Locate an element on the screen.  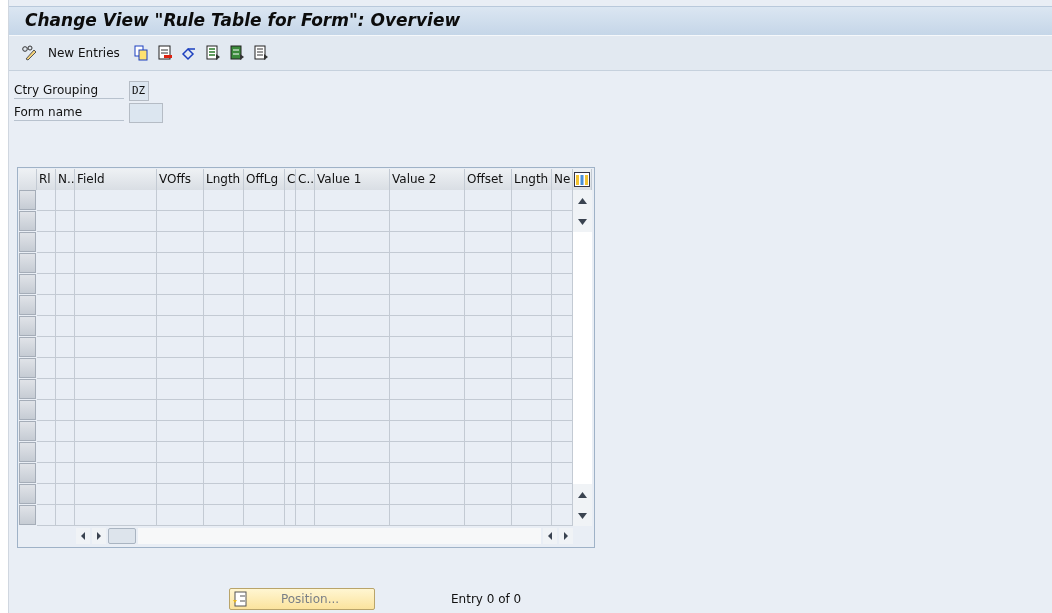
undo-icon is located at coordinates (188, 53).